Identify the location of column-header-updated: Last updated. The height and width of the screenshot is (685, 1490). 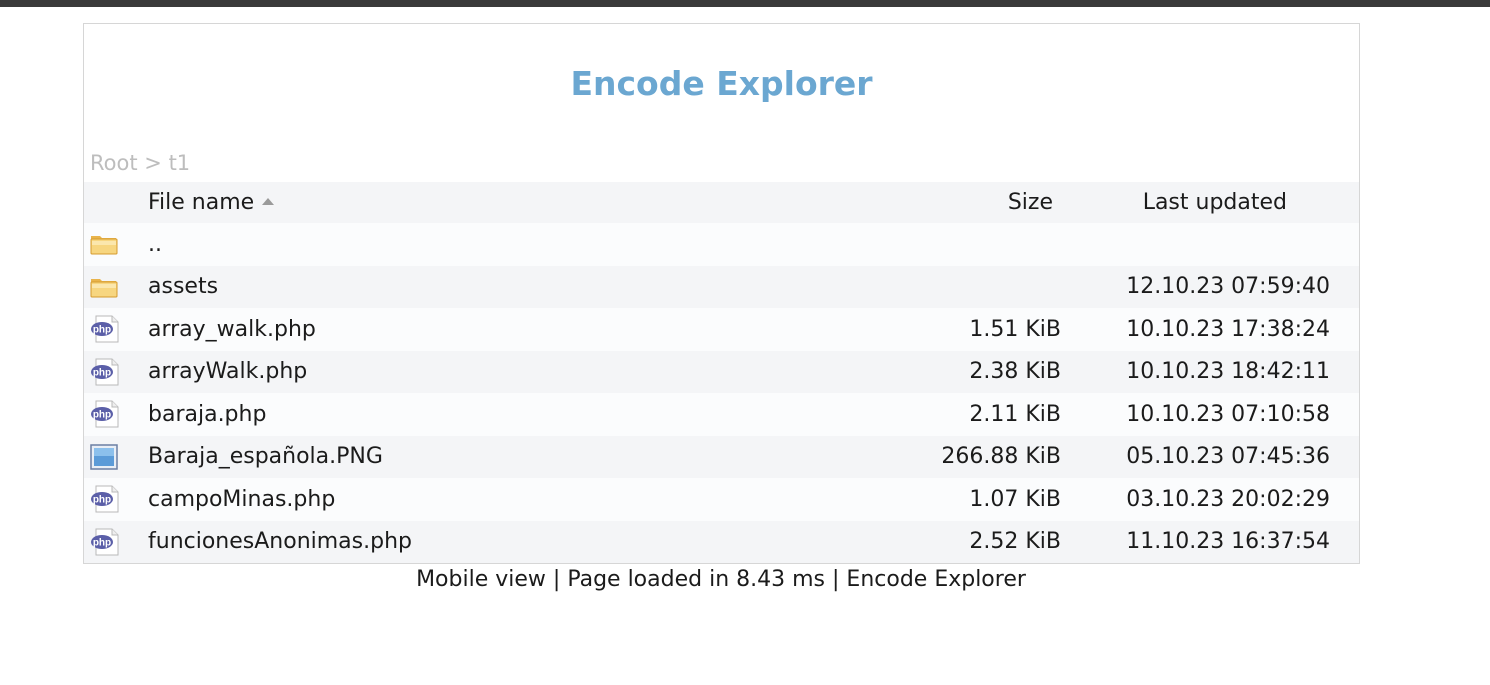
(1215, 202).